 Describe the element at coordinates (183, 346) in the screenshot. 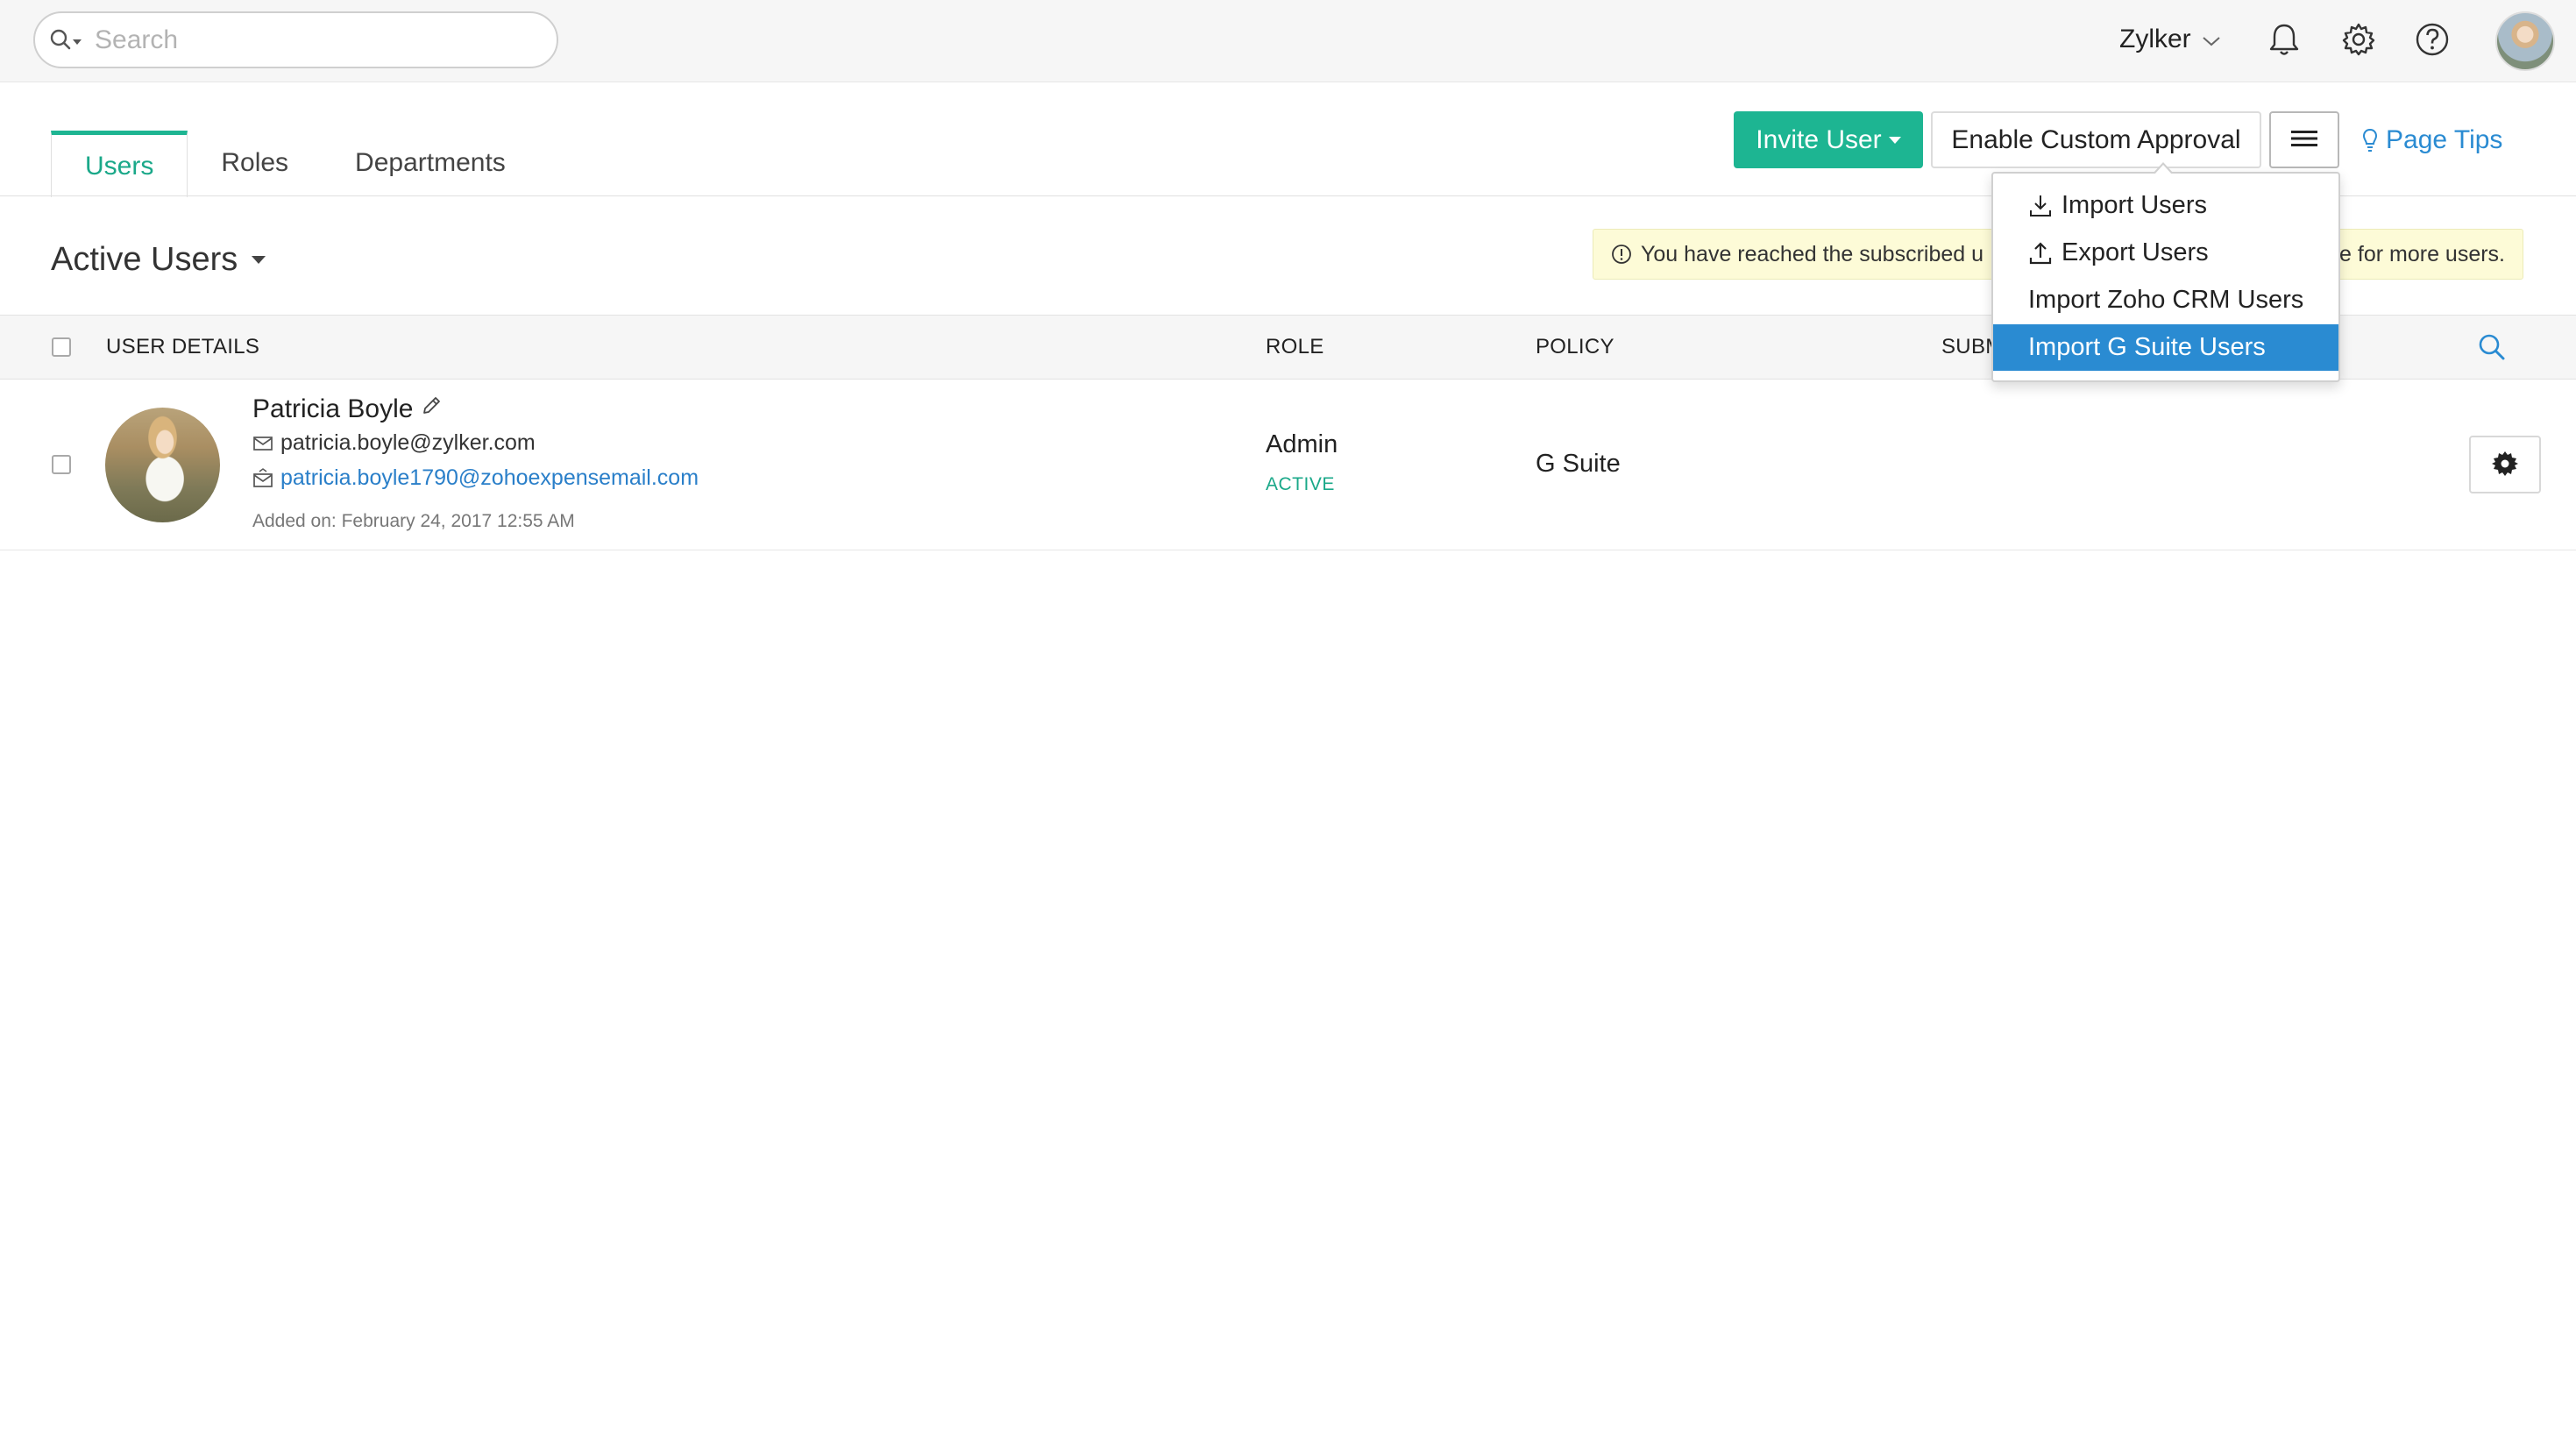

I see `header-user-details: USER DETAILS` at that location.